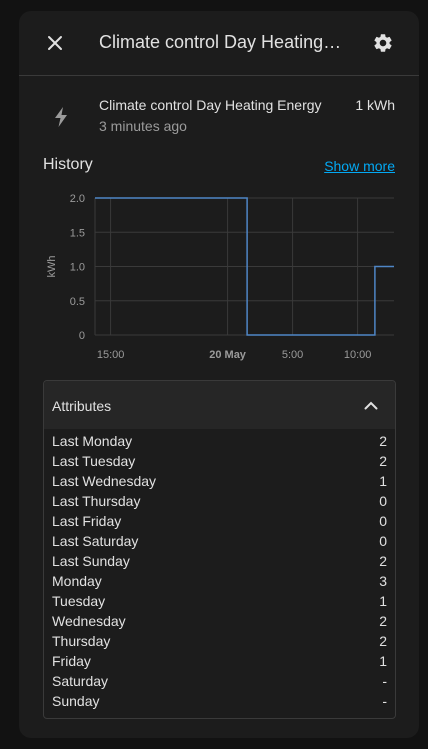 This screenshot has height=749, width=428. I want to click on dialog-header: Climate control Day Heating Energy, so click(219, 43).